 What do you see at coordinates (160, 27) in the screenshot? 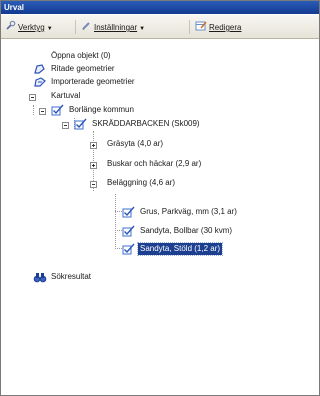
I see `toolbar: Verktyg ▼ Inställningar ▼ Redigera` at bounding box center [160, 27].